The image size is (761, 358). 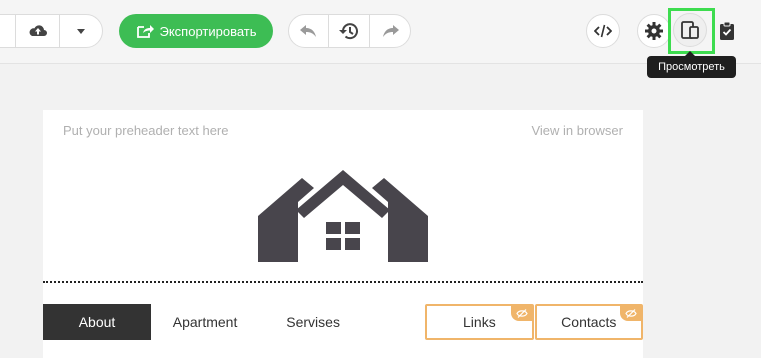 I want to click on menu-item-label: Apartment, so click(x=205, y=322).